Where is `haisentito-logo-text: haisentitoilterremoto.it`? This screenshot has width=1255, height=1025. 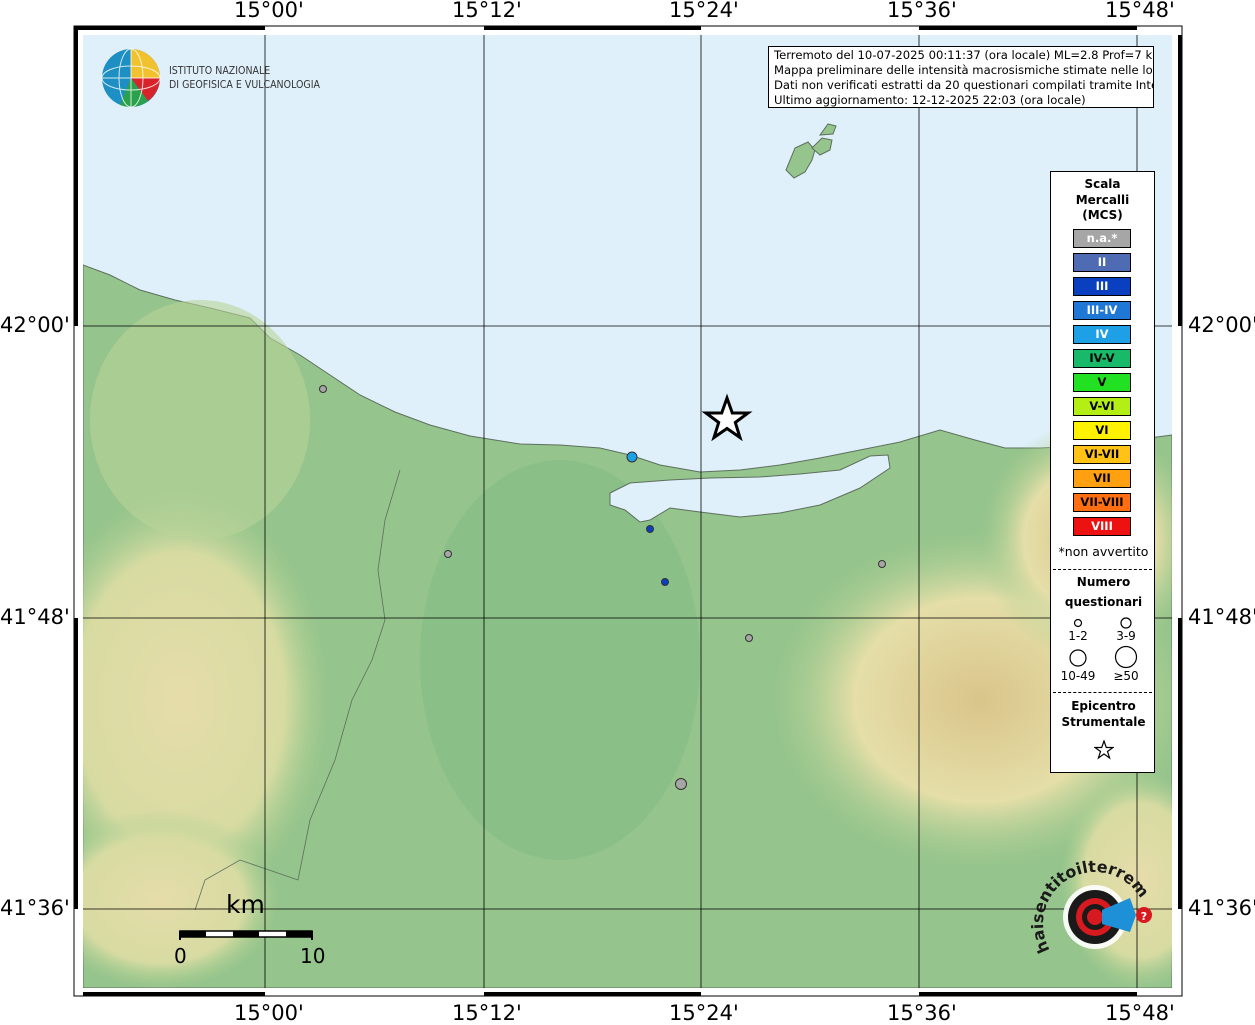
haisentito-logo-text: haisentitoilterremoto.it is located at coordinates (1091, 903).